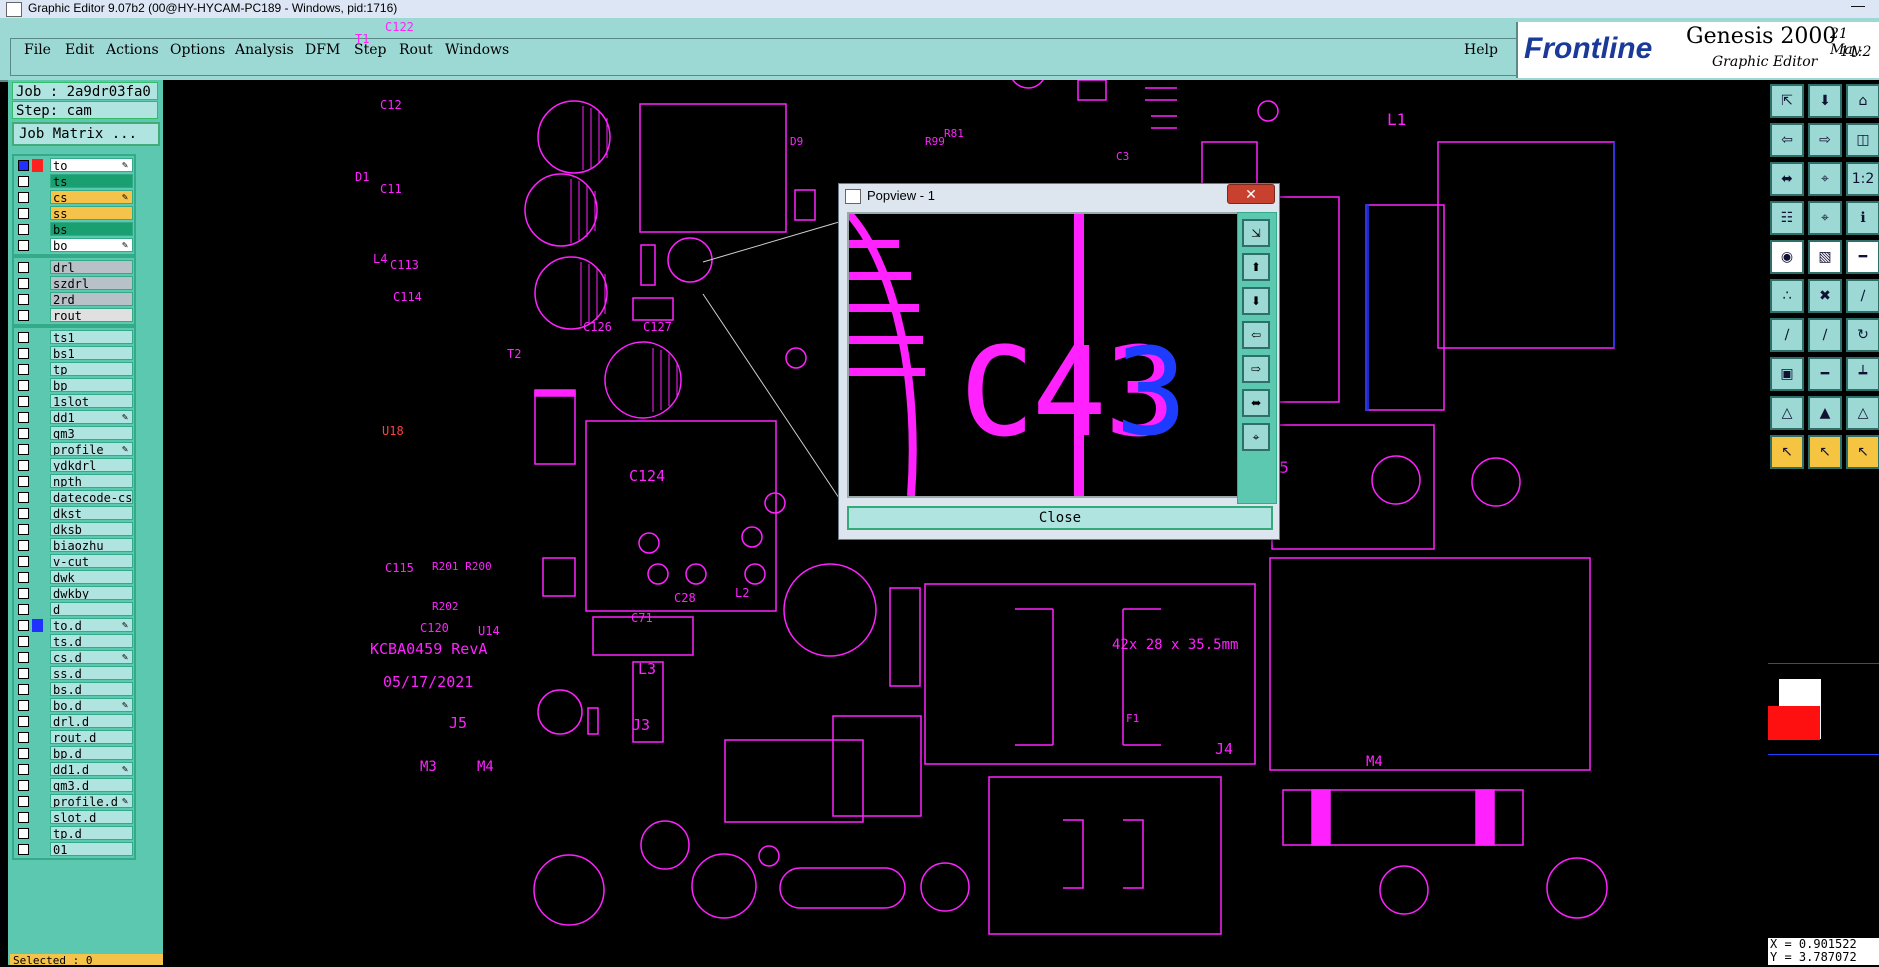  I want to click on layer-row: d, so click(74, 609).